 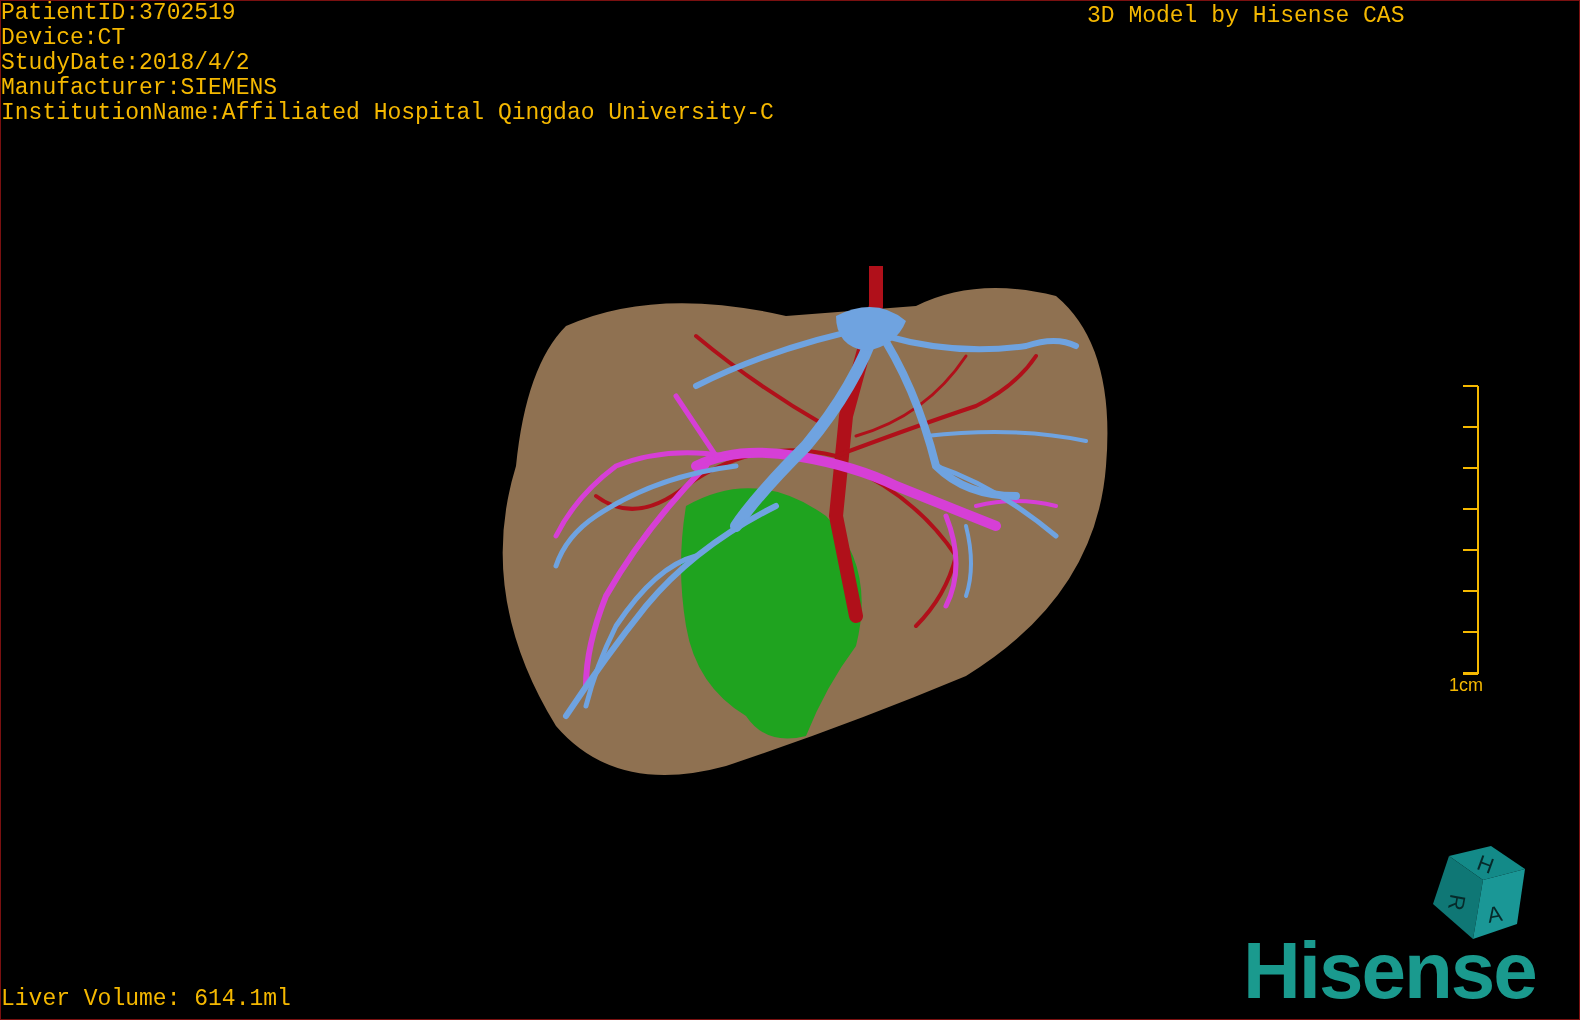 I want to click on scale-label: 1cm, so click(x=1466, y=685).